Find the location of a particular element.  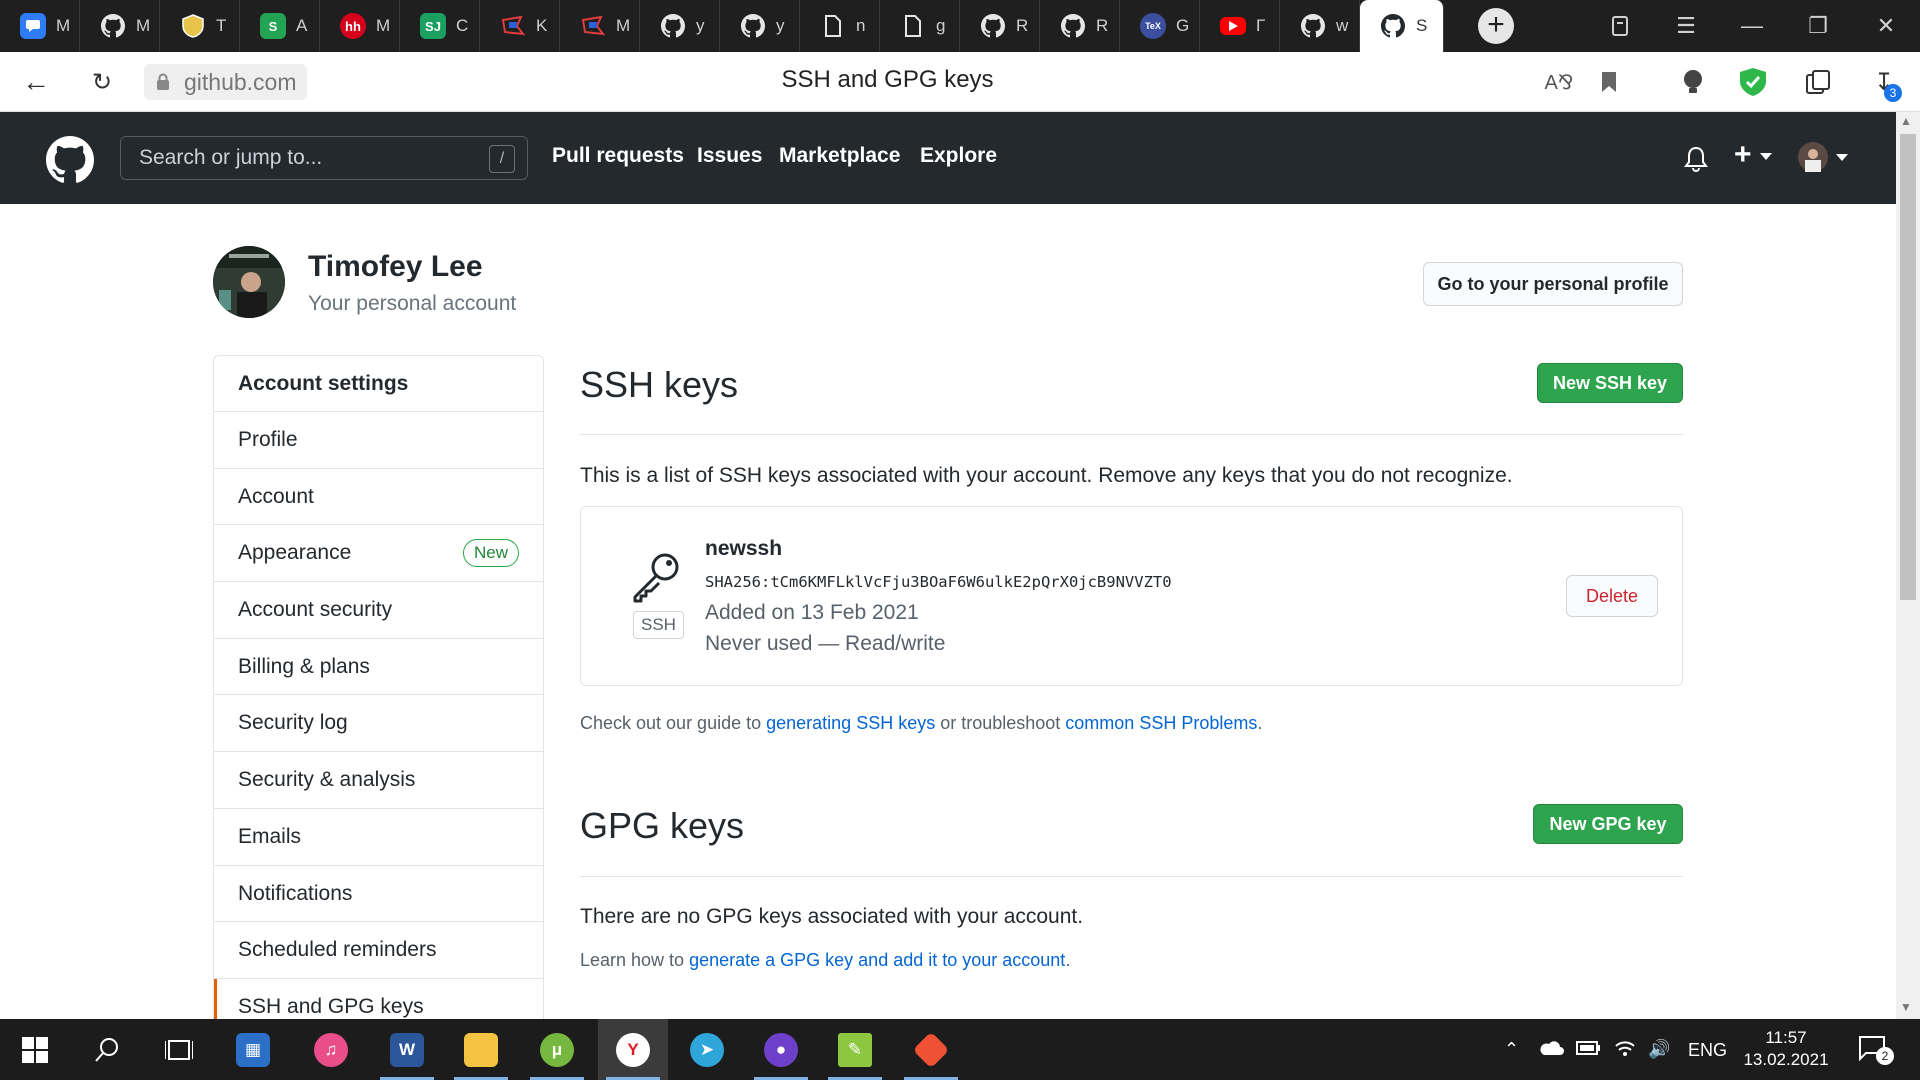

sidebar-item-account: Account is located at coordinates (378, 497).